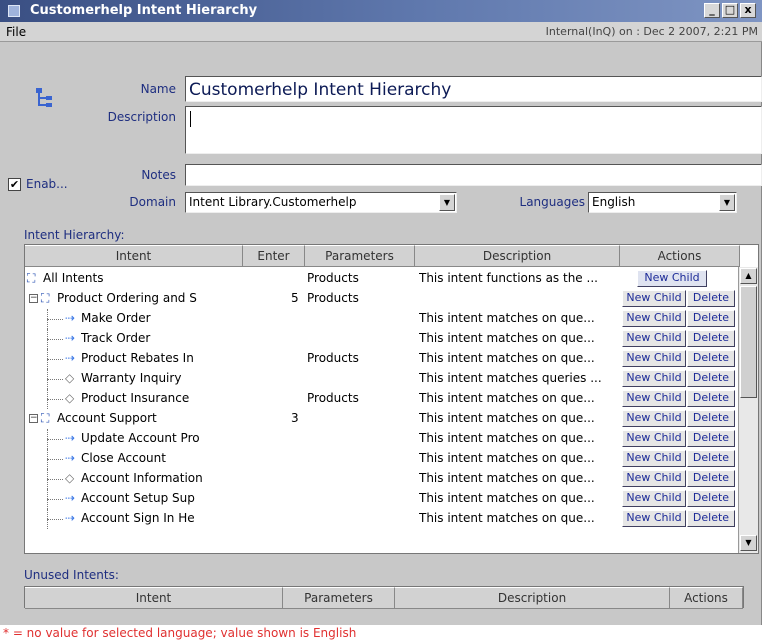  What do you see at coordinates (748, 10) in the screenshot?
I see `close-button: x` at bounding box center [748, 10].